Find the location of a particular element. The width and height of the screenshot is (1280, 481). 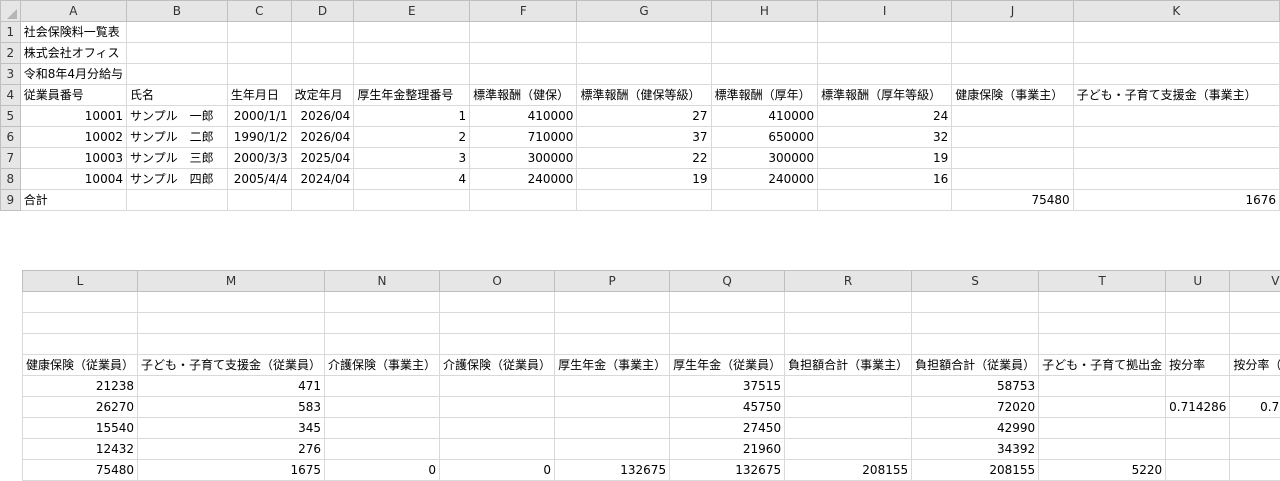

cell-d4: 改定年月 is located at coordinates (322, 95).